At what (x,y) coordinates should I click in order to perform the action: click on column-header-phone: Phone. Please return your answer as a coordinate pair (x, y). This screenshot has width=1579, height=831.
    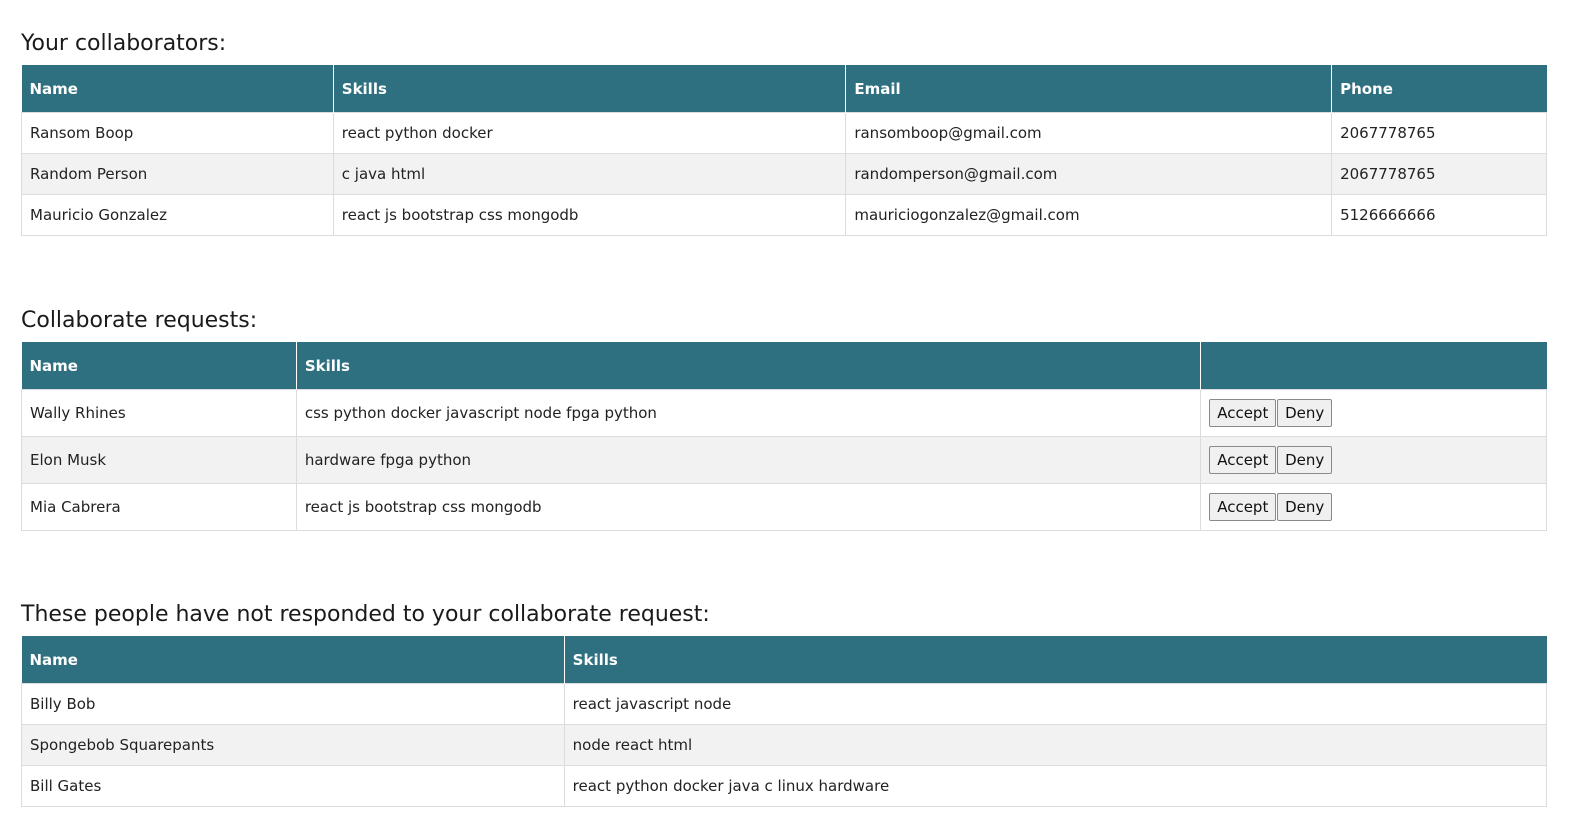
    Looking at the image, I should click on (1439, 89).